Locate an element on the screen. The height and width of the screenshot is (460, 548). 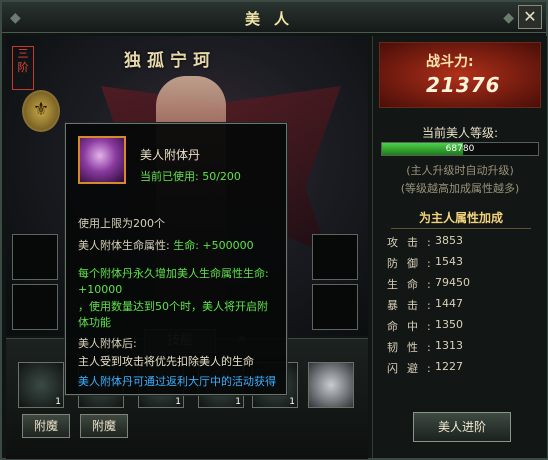
attr-title: 为主人属性加成 is located at coordinates (461, 219).